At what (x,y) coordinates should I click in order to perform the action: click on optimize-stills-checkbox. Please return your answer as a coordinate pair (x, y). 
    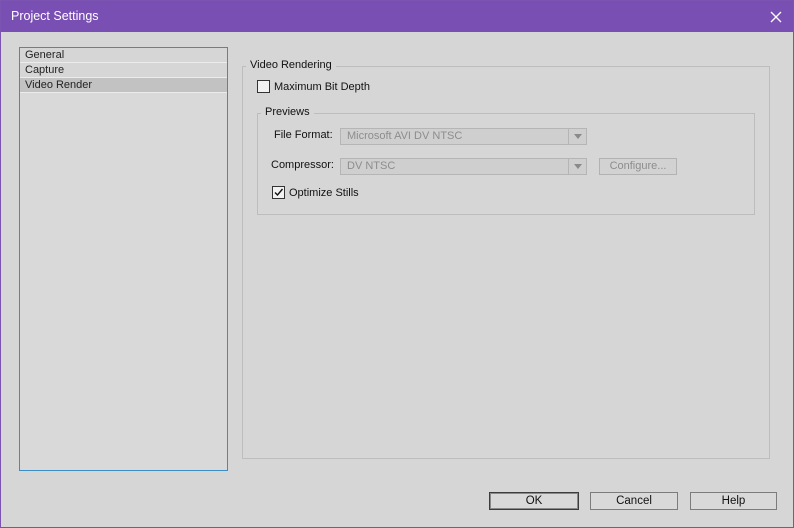
    Looking at the image, I should click on (278, 192).